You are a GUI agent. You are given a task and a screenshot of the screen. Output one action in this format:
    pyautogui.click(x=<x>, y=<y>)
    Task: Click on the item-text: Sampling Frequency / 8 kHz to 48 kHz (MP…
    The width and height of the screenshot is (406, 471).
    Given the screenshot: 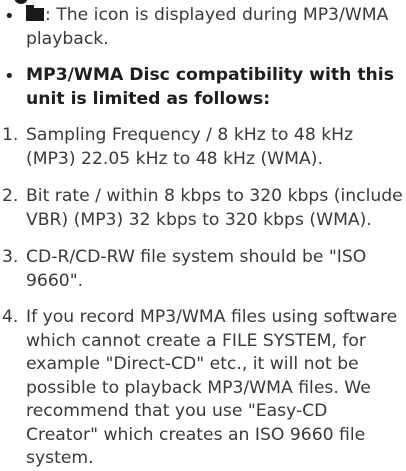 What is the action you would take?
    pyautogui.click(x=190, y=147)
    